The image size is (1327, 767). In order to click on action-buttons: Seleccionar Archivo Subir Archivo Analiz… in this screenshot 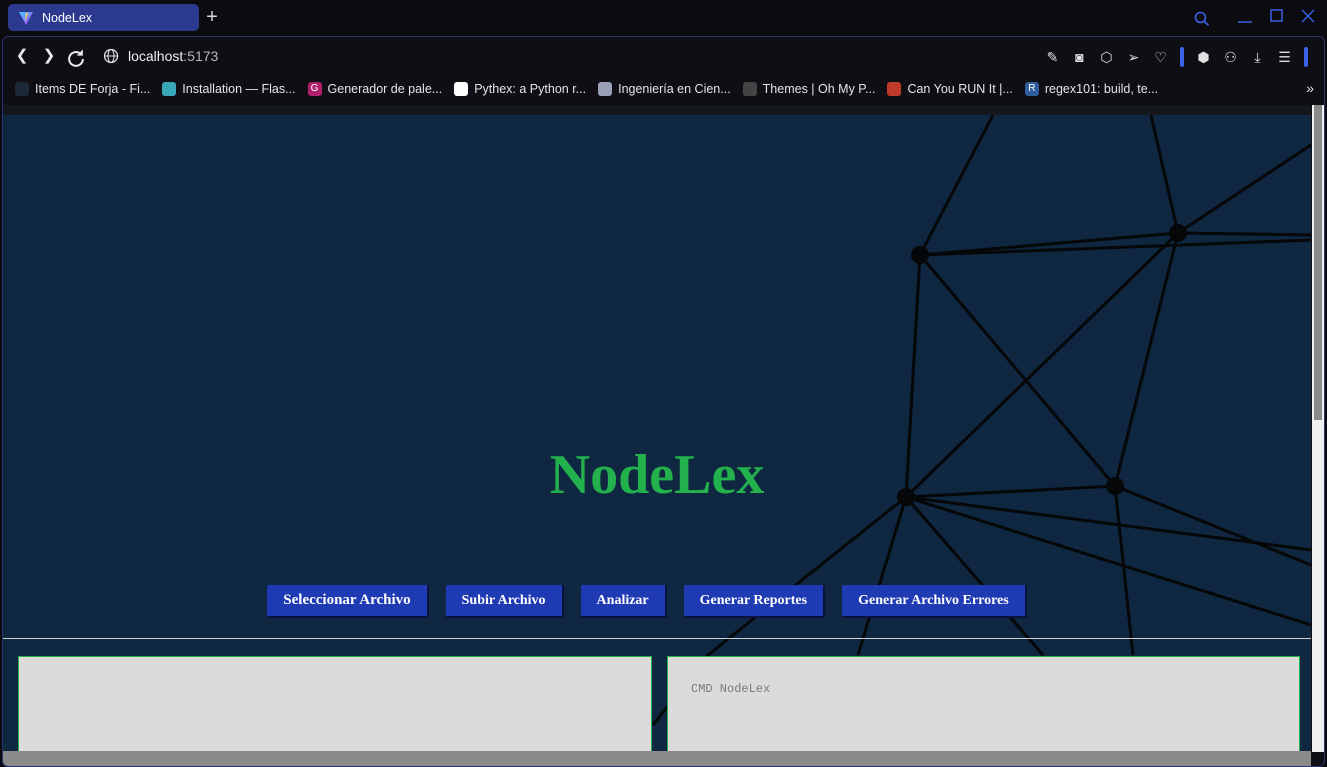, I will do `click(652, 601)`.